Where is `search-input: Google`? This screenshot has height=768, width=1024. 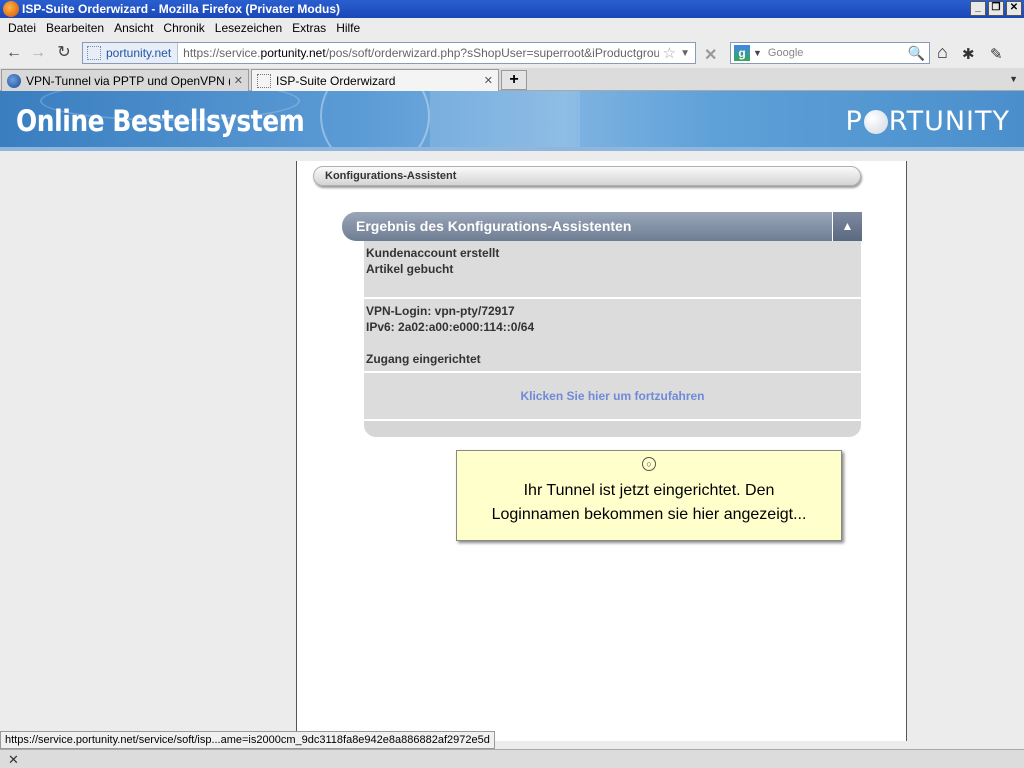 search-input: Google is located at coordinates (838, 53).